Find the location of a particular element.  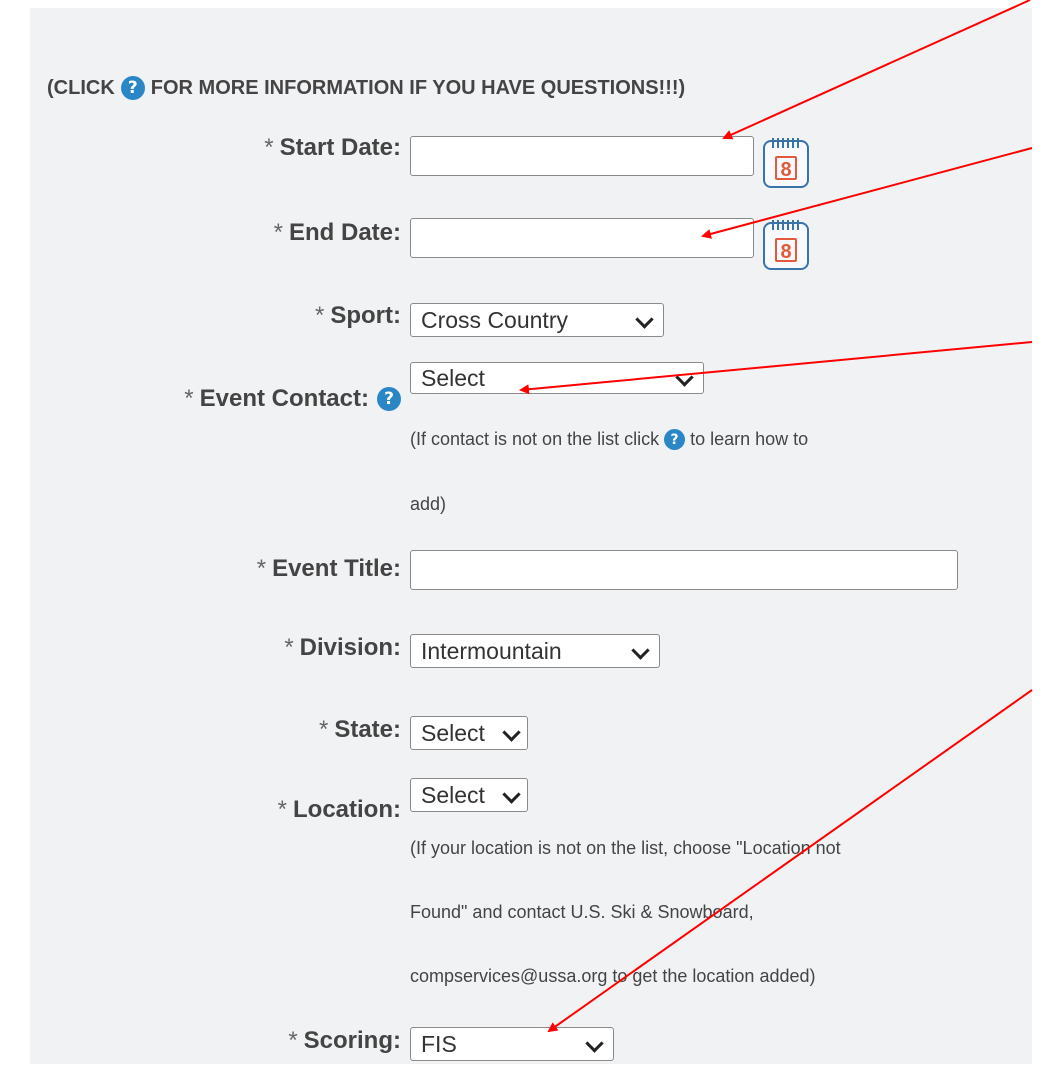

event-contact-label: * Event Contact: ? is located at coordinates (295, 399).